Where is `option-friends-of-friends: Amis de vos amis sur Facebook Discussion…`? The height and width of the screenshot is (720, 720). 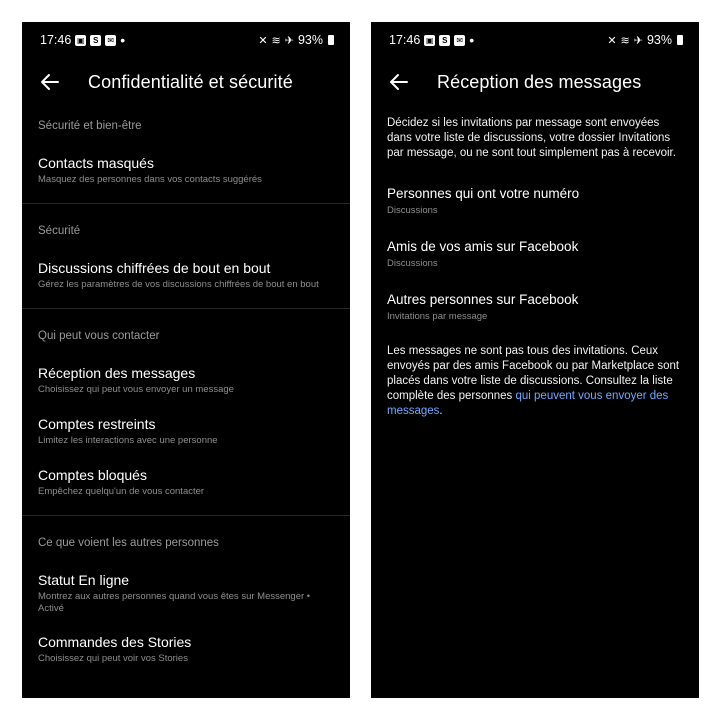
option-friends-of-friends: Amis de vos amis sur Facebook Discussion… is located at coordinates (535, 253).